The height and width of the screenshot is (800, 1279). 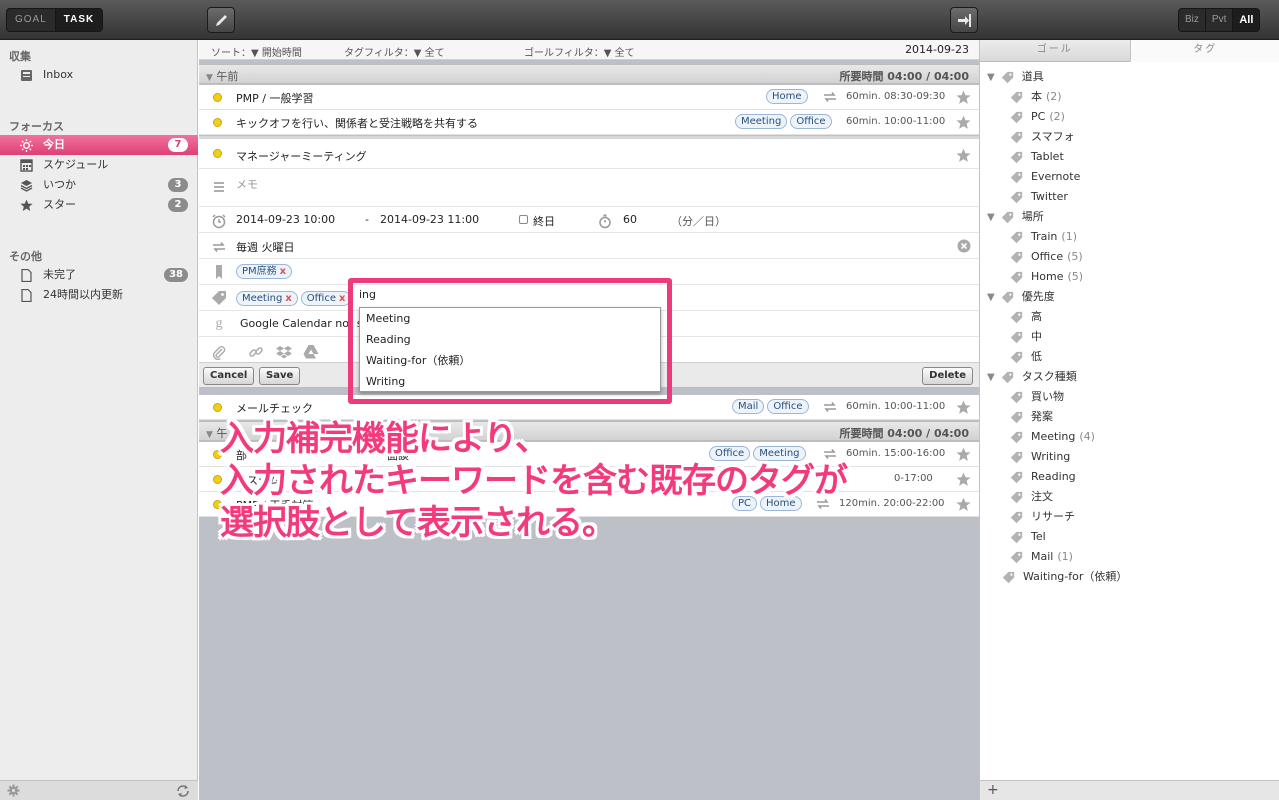 I want to click on tab-goal: ゴール, so click(x=1055, y=51).